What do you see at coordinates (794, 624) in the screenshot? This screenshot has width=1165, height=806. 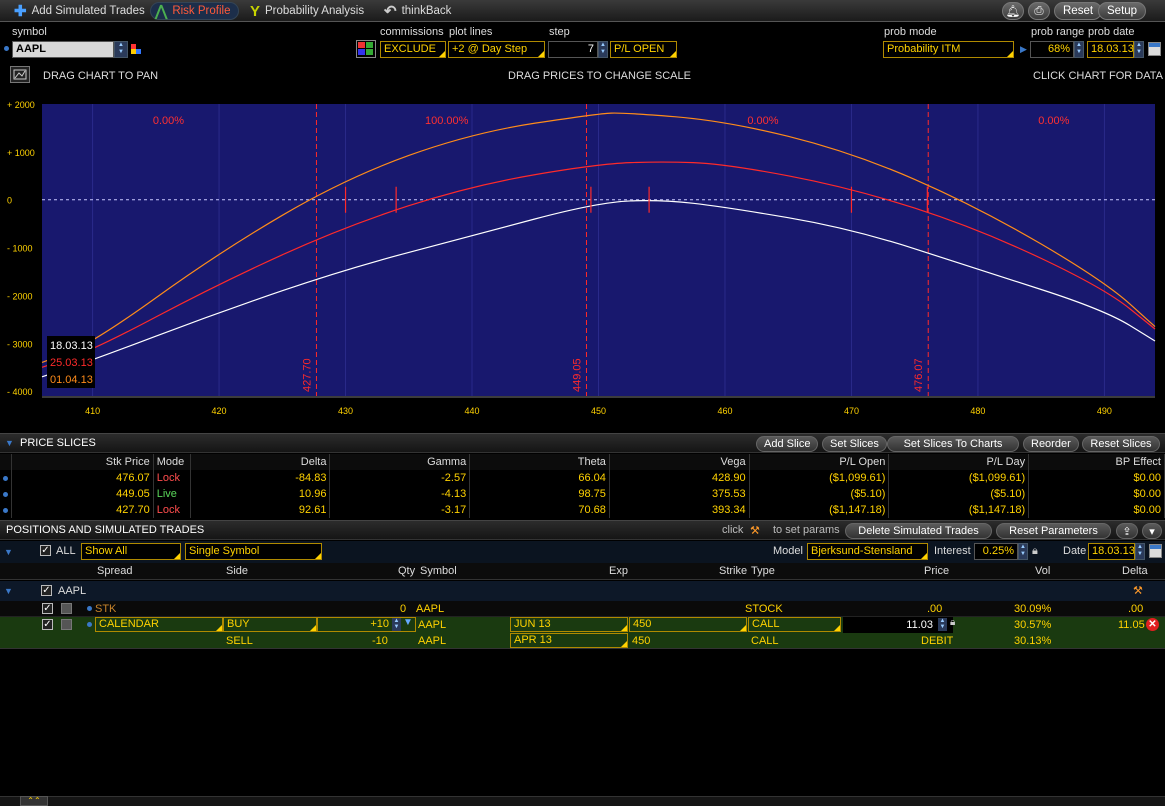 I see `type-select: CALL` at bounding box center [794, 624].